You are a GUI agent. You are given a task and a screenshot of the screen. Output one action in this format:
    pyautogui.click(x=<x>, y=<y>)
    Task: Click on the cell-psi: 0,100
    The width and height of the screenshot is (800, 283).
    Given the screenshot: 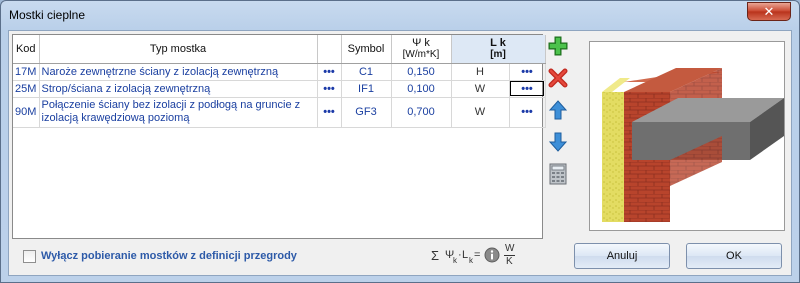 What is the action you would take?
    pyautogui.click(x=421, y=89)
    